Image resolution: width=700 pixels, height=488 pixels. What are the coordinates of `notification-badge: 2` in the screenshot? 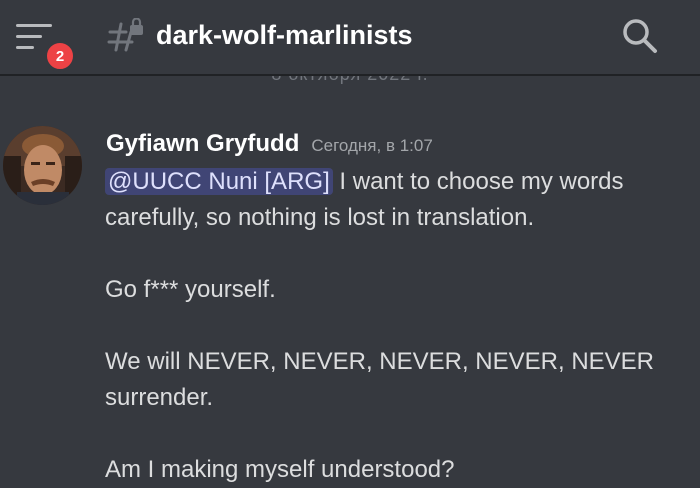 It's located at (60, 56).